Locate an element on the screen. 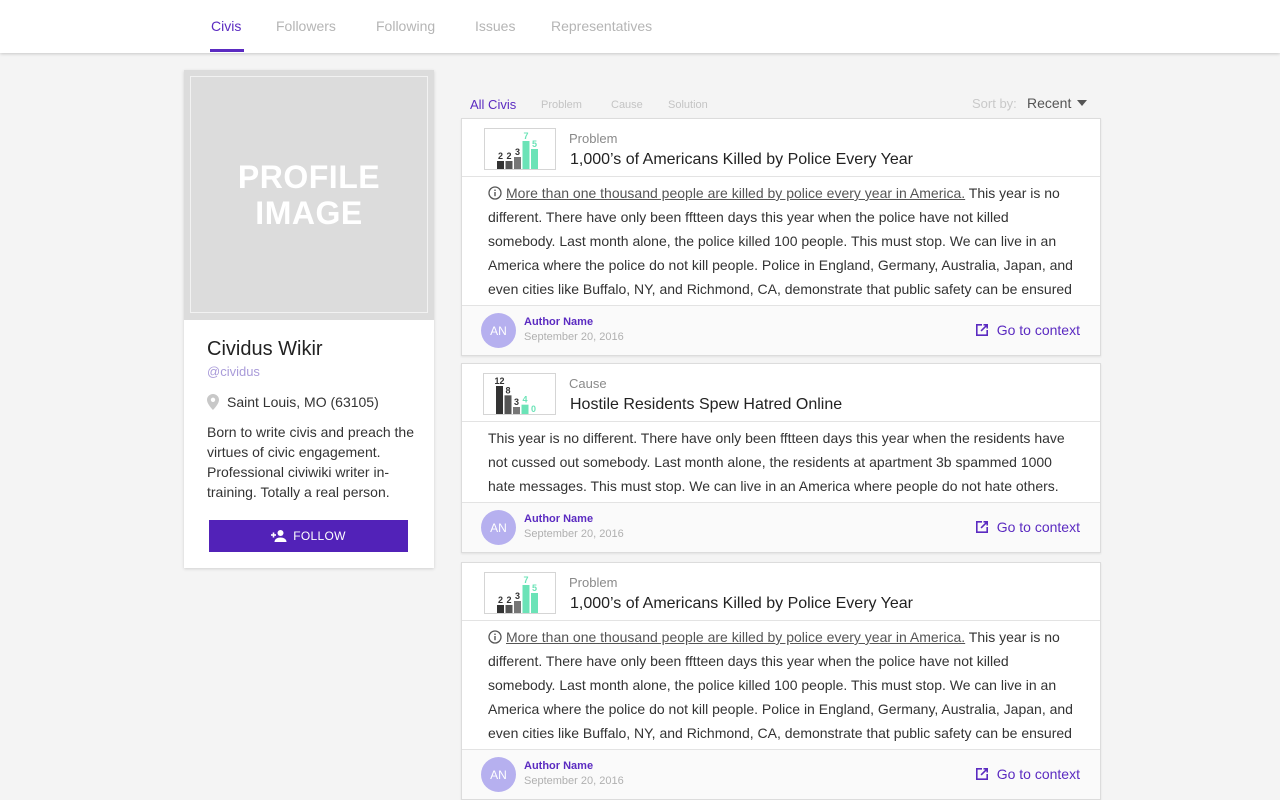 Image resolution: width=1280 pixels, height=800 pixels. civi-type: Cause is located at coordinates (588, 383).